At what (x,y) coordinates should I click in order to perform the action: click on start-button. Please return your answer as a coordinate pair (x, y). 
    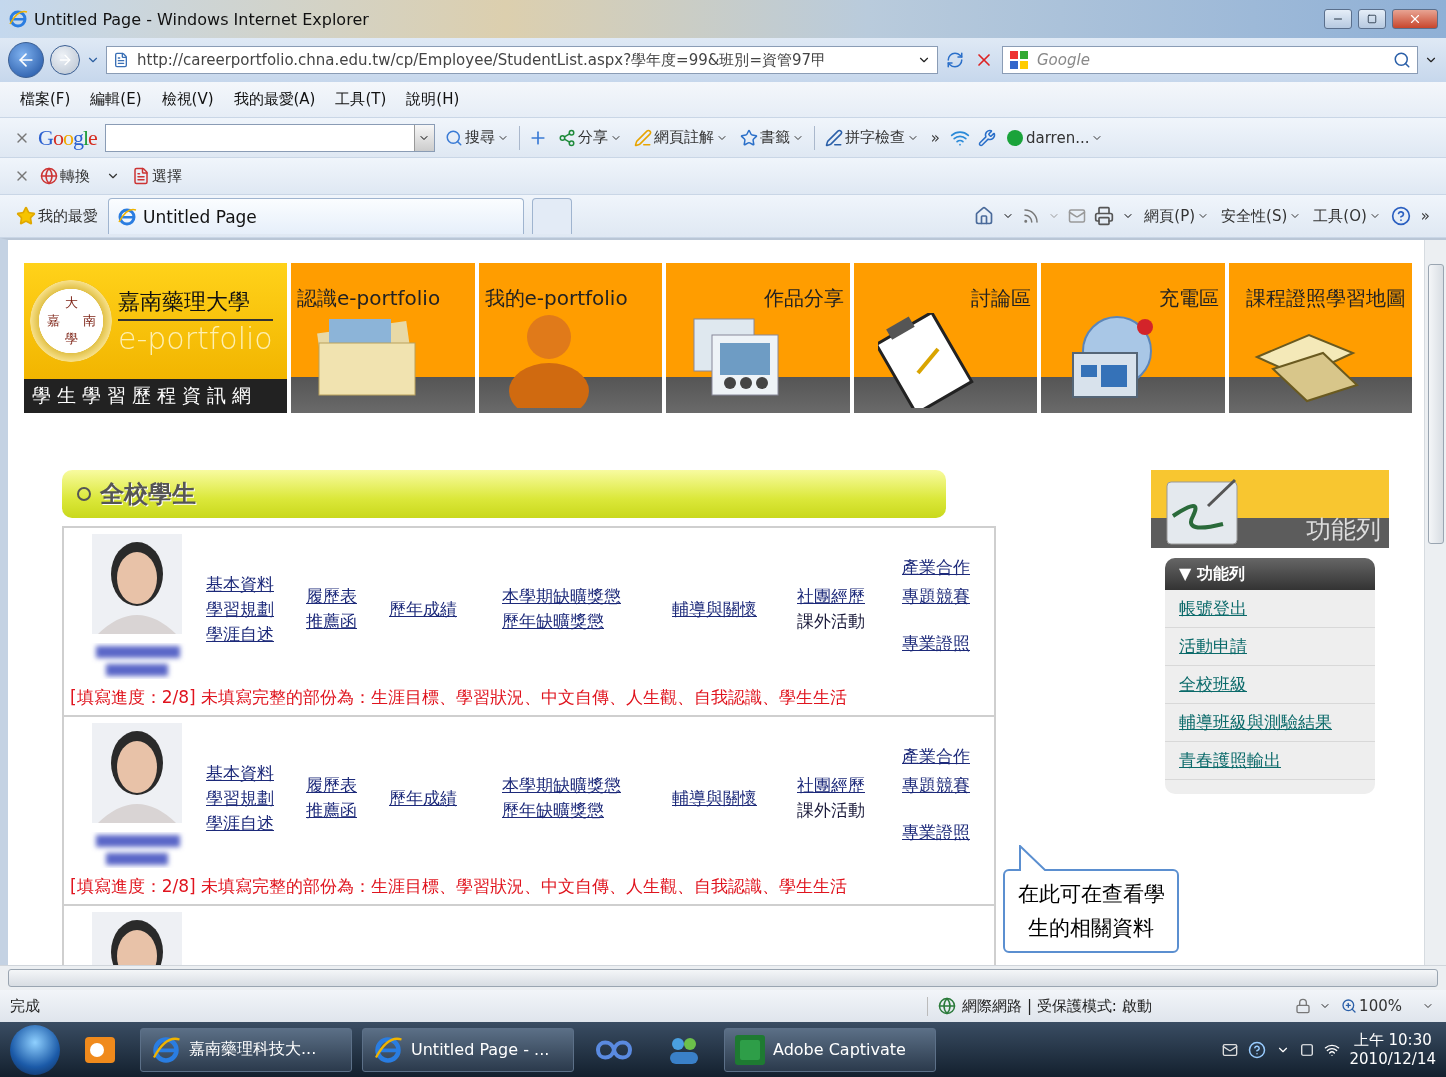
    Looking at the image, I should click on (35, 1049).